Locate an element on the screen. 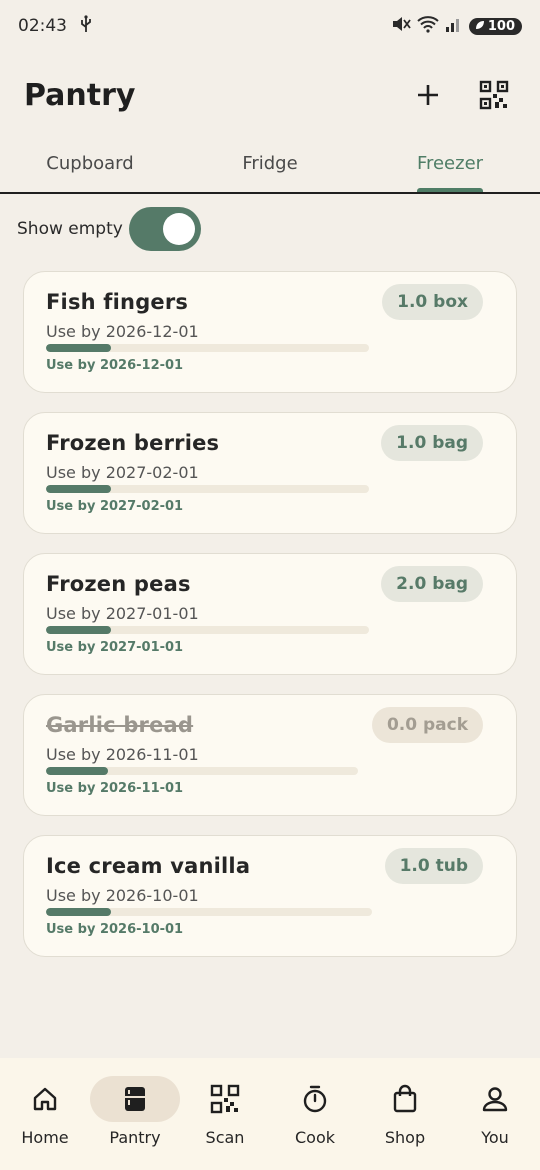 This screenshot has width=540, height=1170. quantity-badge: 0.0 pack is located at coordinates (427, 725).